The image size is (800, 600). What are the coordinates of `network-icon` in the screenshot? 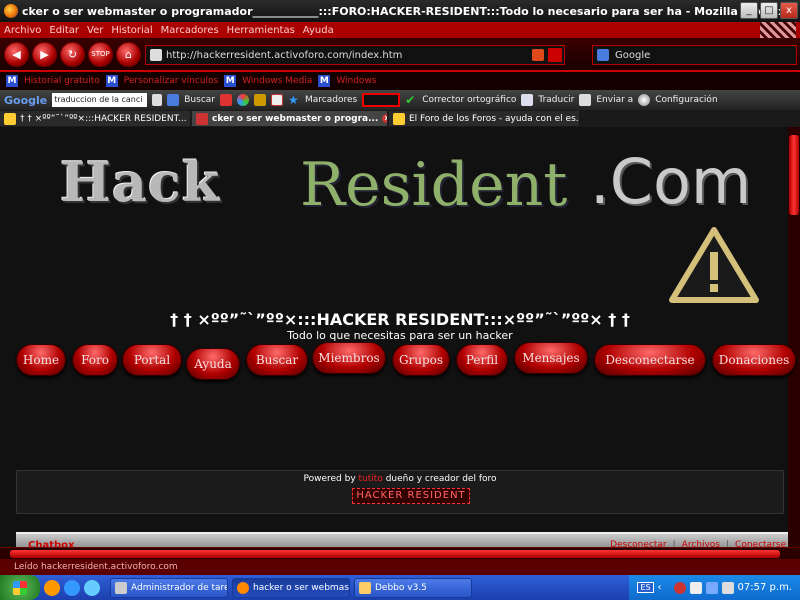 It's located at (711, 587).